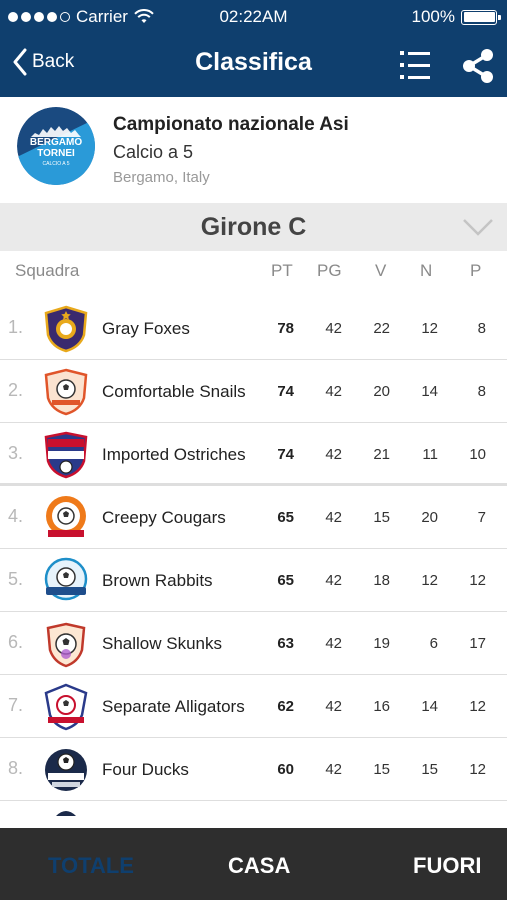 The image size is (507, 900). I want to click on app-header: Carrier 02:22AM 100% Back Classifica, so click(253, 48).